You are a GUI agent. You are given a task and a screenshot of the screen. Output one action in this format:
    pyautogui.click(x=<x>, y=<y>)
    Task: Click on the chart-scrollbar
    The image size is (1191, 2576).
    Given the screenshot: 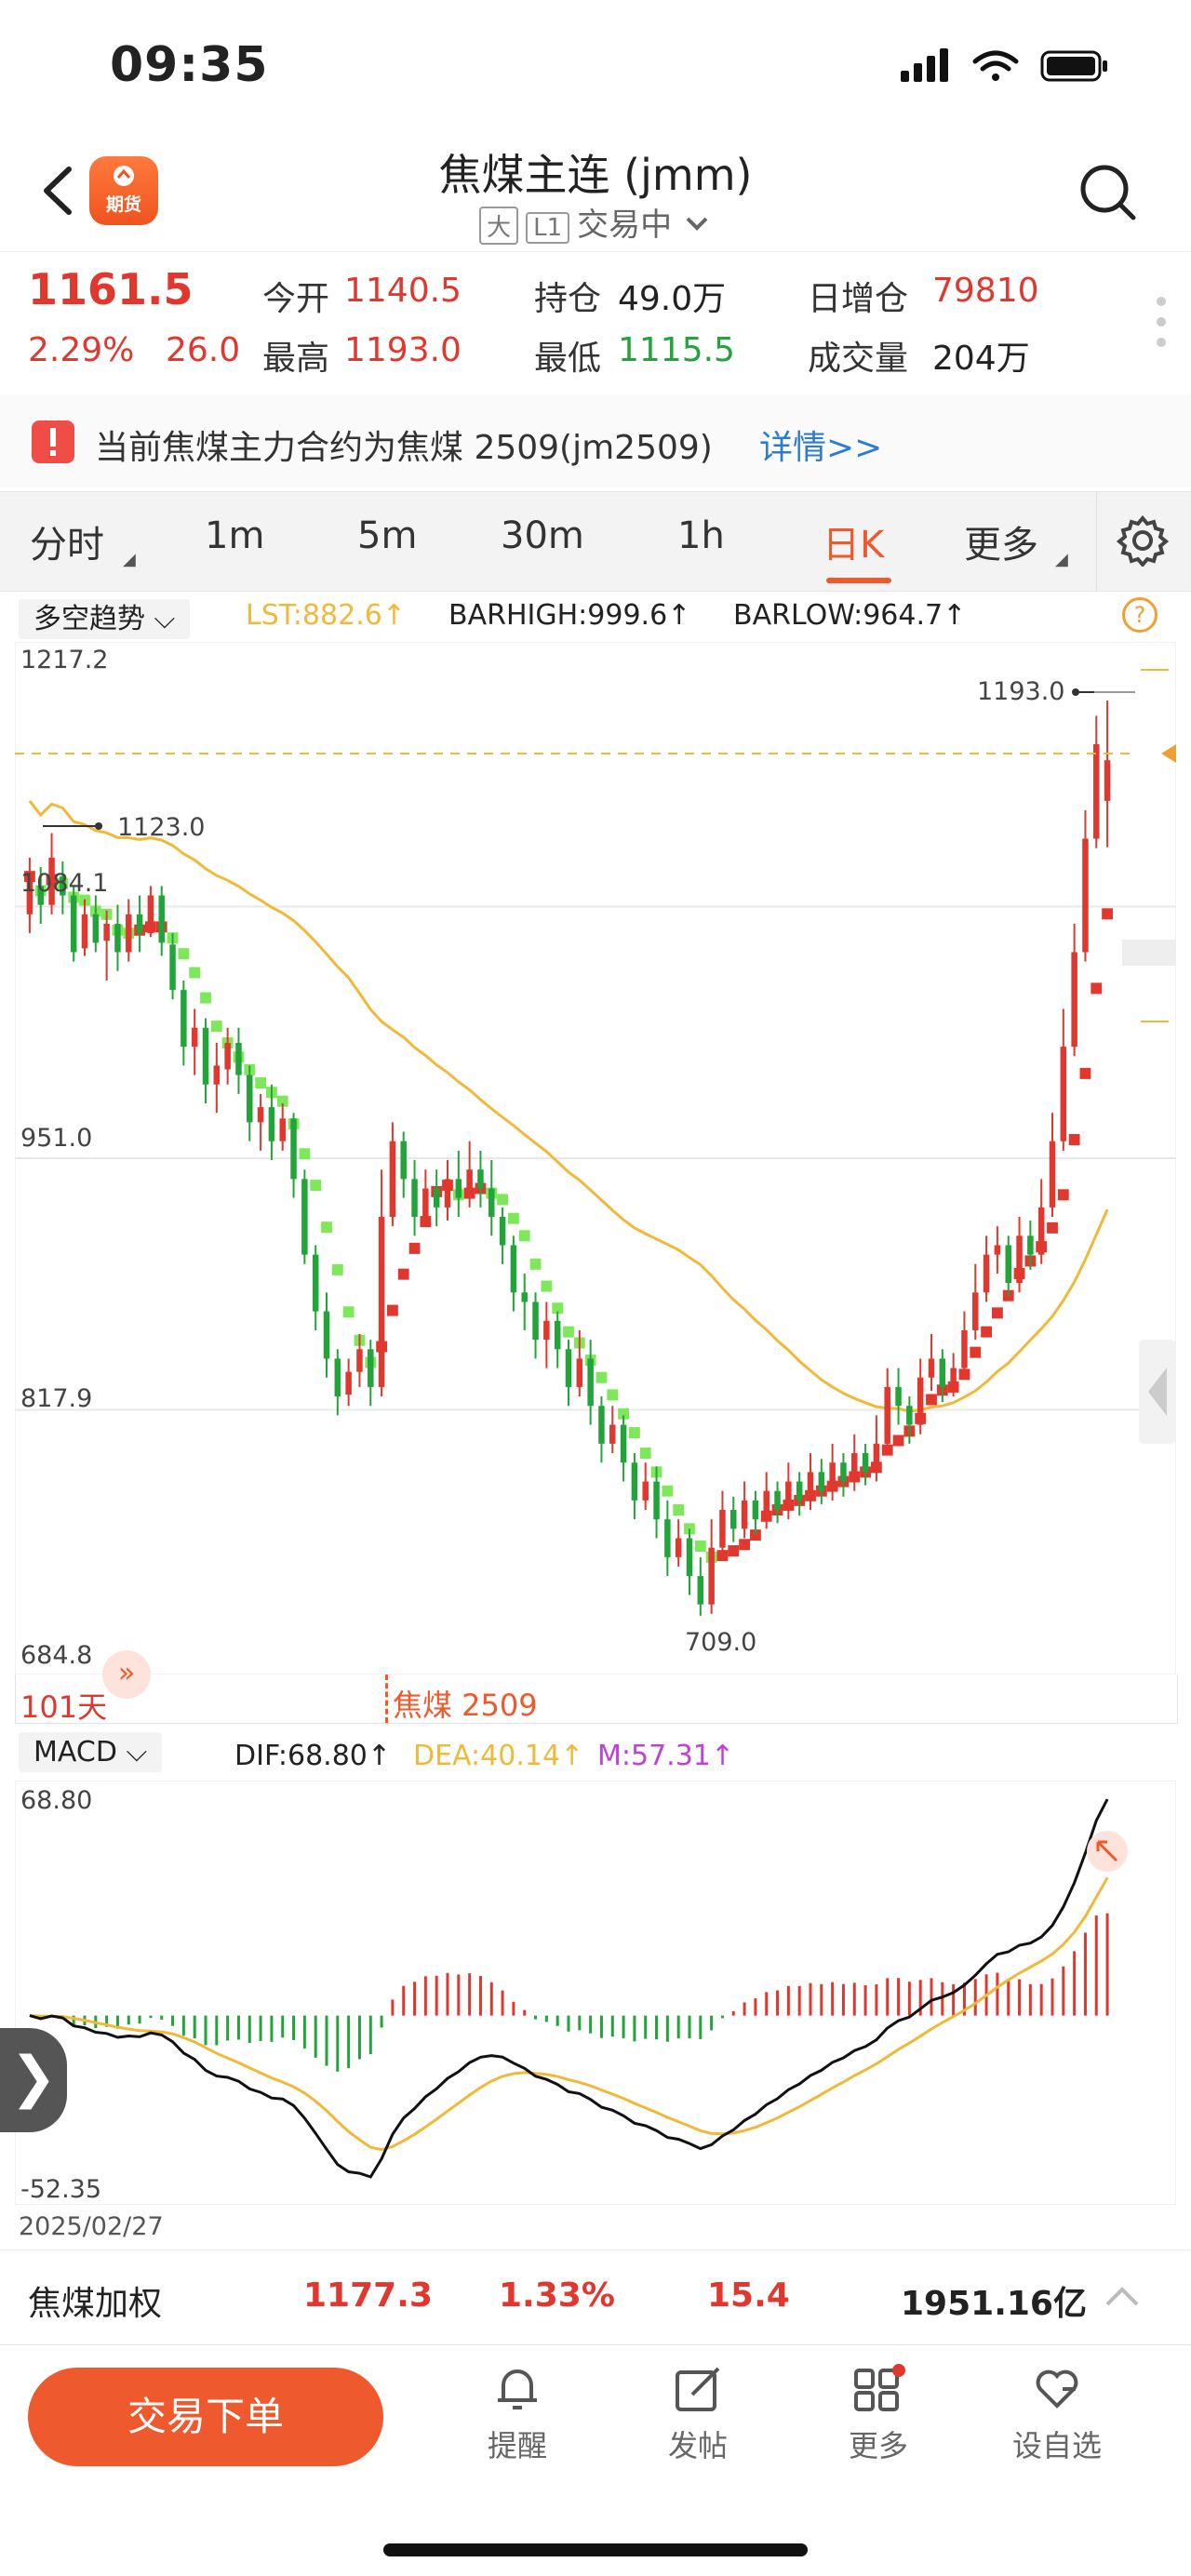 What is the action you would take?
    pyautogui.click(x=1149, y=953)
    